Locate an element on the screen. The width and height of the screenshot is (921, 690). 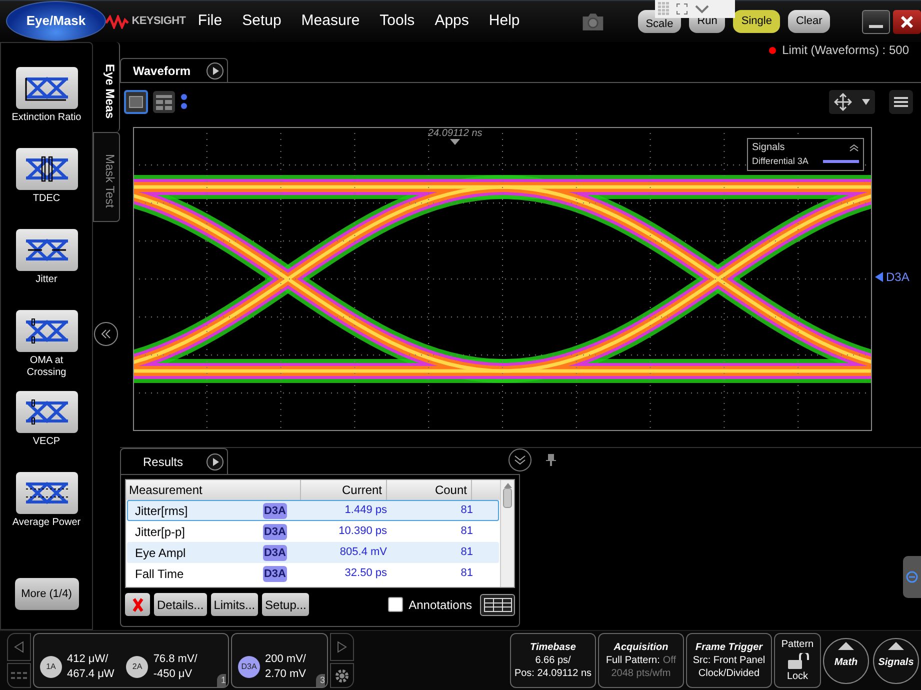
side-tab-handle is located at coordinates (912, 577).